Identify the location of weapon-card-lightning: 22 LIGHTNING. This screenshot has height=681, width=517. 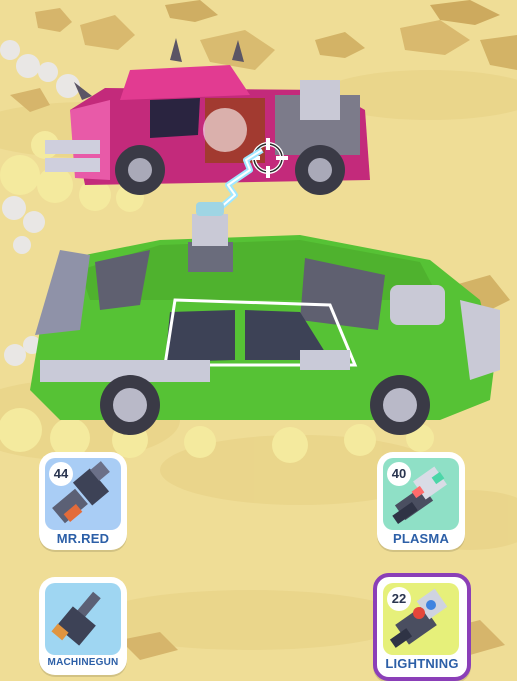
(422, 627).